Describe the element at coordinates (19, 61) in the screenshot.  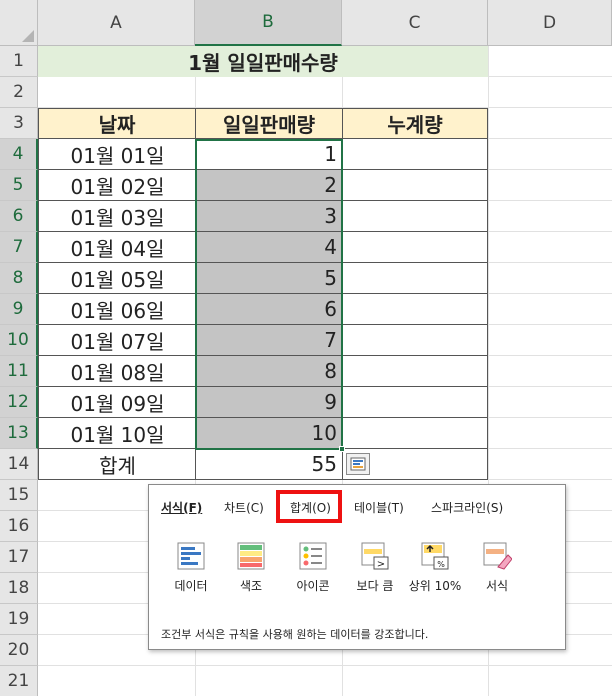
I see `row-header-1: 1` at that location.